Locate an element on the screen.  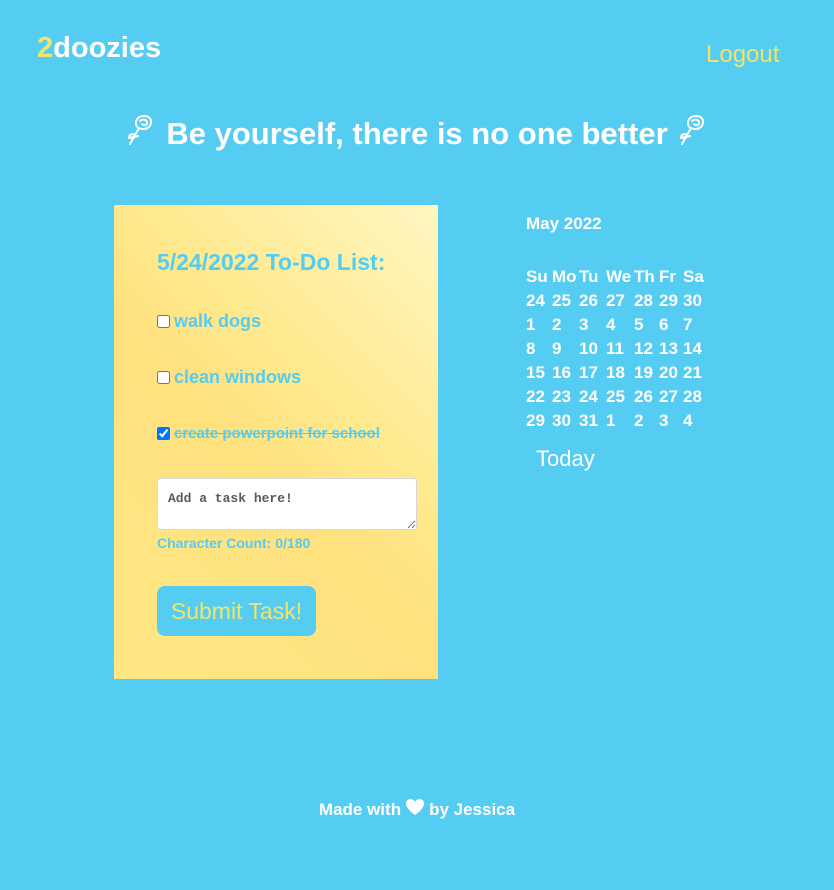
task-input is located at coordinates (287, 504).